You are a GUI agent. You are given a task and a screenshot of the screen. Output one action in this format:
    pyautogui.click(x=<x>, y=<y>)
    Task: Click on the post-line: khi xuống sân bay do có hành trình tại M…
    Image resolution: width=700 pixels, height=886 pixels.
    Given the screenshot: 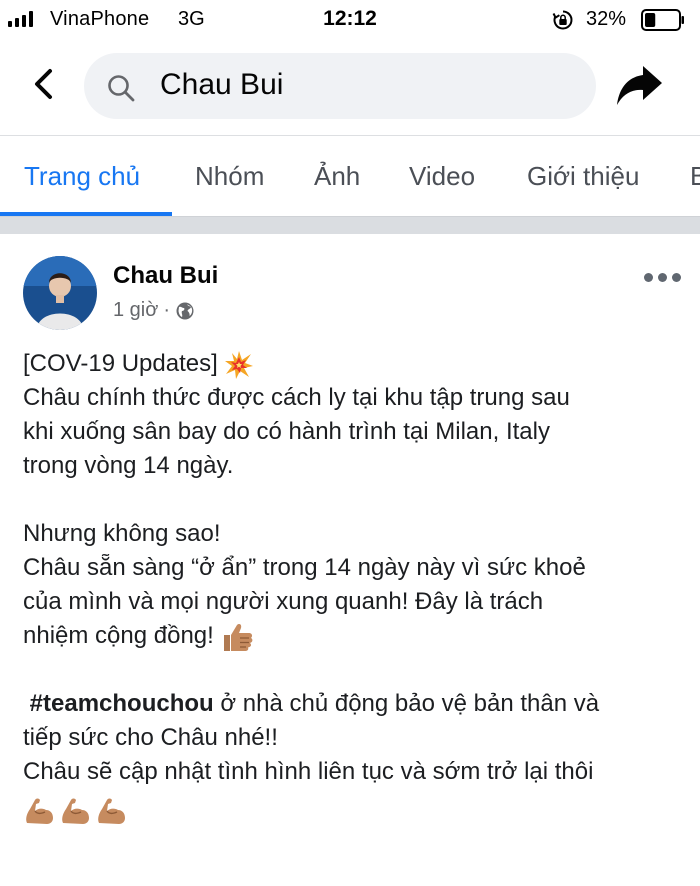 What is the action you would take?
    pyautogui.click(x=286, y=431)
    